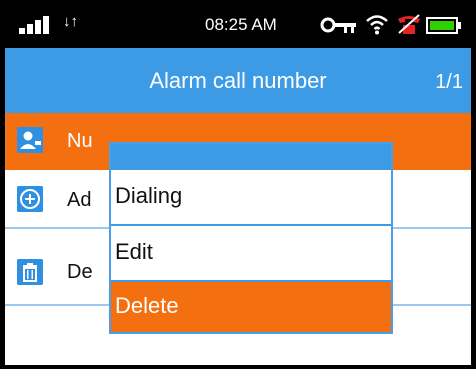 The width and height of the screenshot is (476, 369). I want to click on menu-item-delete: Delete, so click(251, 307).